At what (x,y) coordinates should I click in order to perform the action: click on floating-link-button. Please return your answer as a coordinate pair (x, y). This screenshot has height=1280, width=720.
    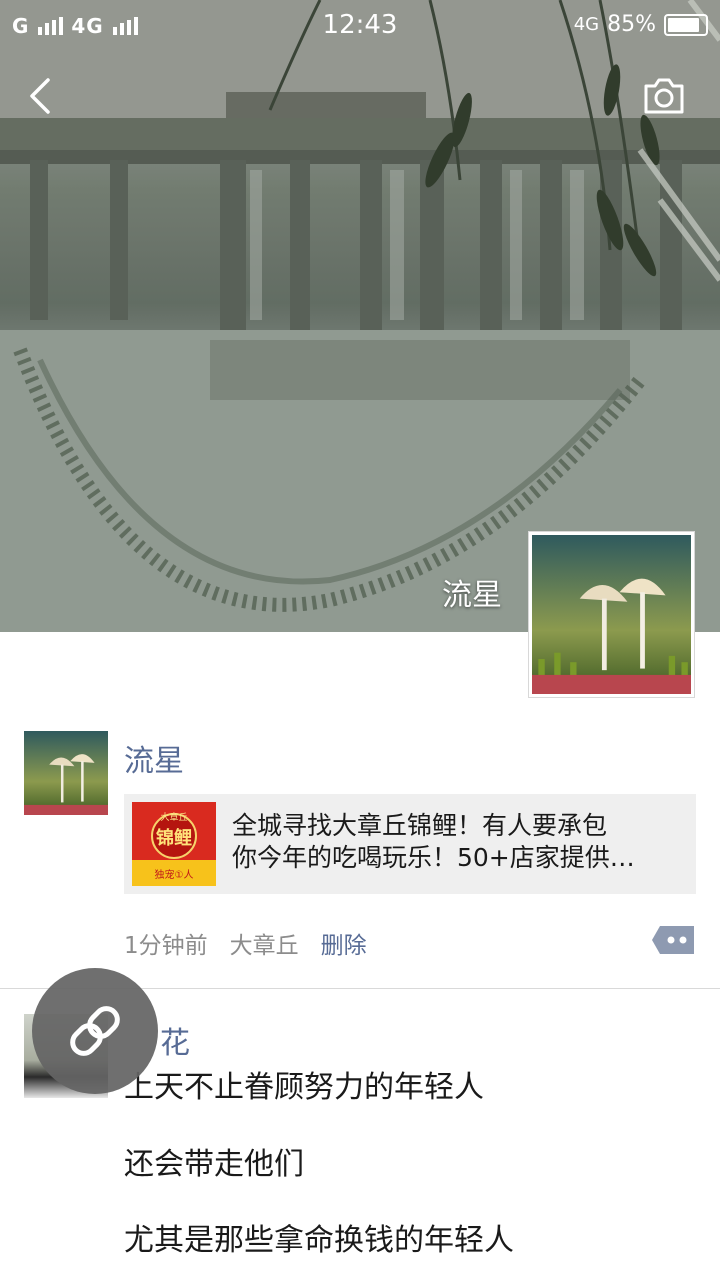
    Looking at the image, I should click on (95, 1031).